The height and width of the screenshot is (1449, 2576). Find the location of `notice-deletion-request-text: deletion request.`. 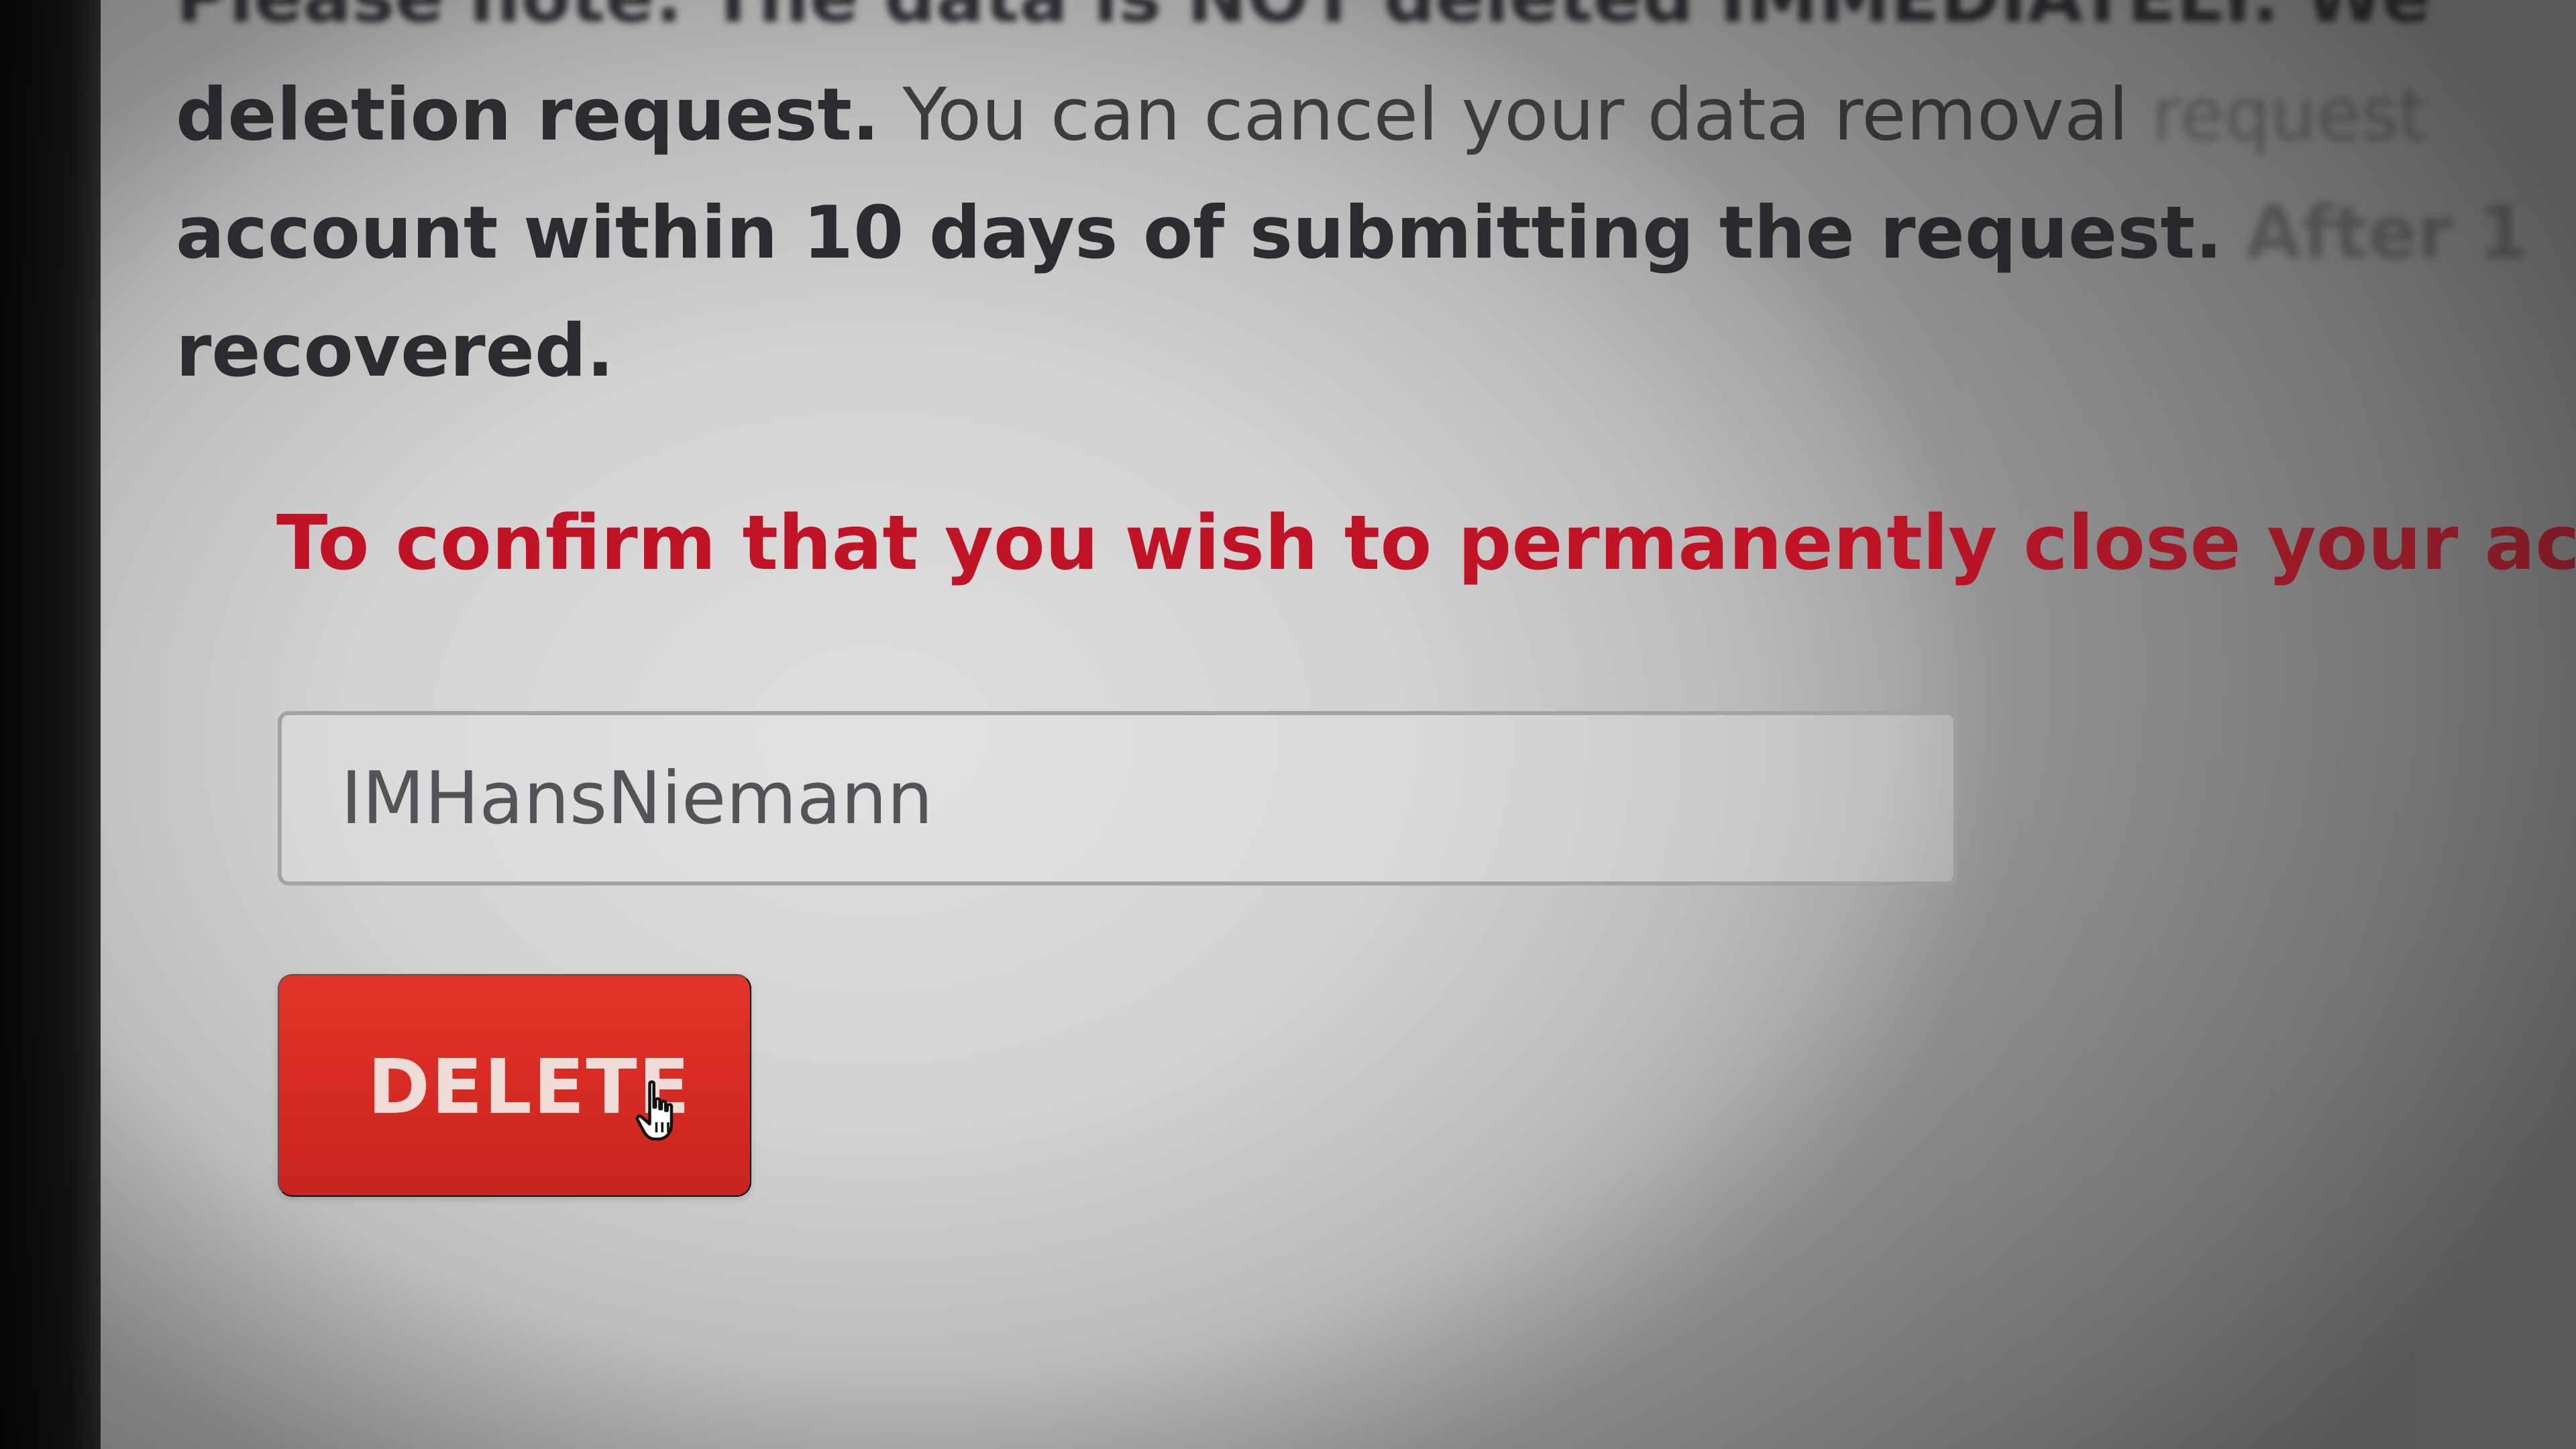

notice-deletion-request-text: deletion request. is located at coordinates (528, 115).